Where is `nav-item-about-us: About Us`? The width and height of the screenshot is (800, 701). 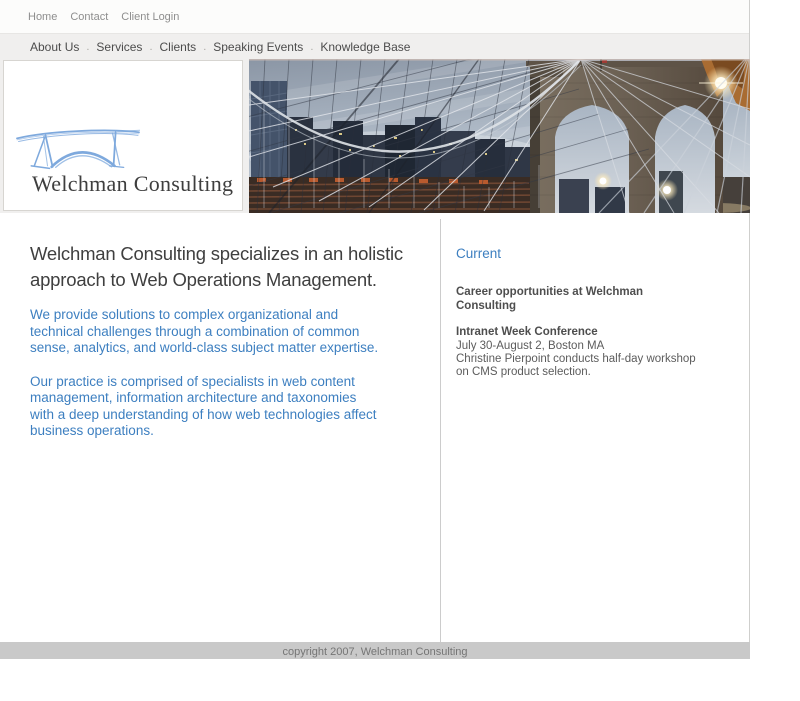
nav-item-about-us: About Us is located at coordinates (54, 47).